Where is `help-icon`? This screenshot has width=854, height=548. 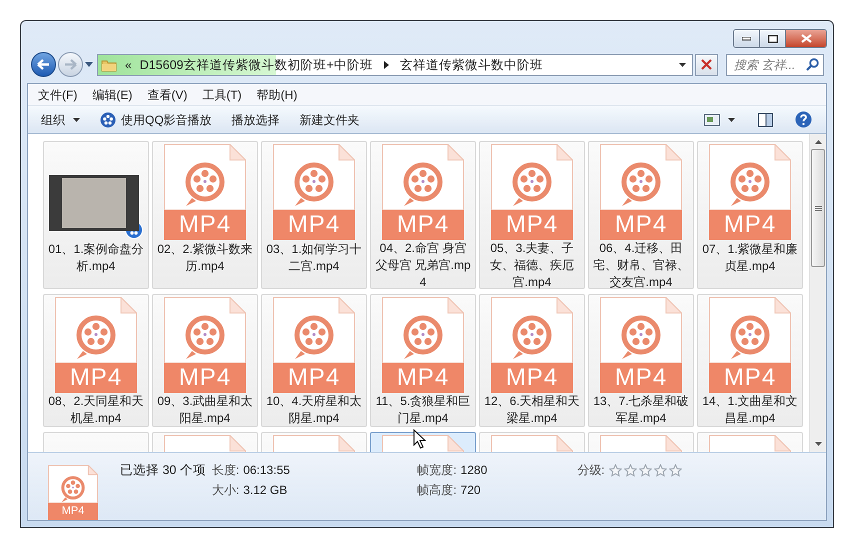
help-icon is located at coordinates (803, 119).